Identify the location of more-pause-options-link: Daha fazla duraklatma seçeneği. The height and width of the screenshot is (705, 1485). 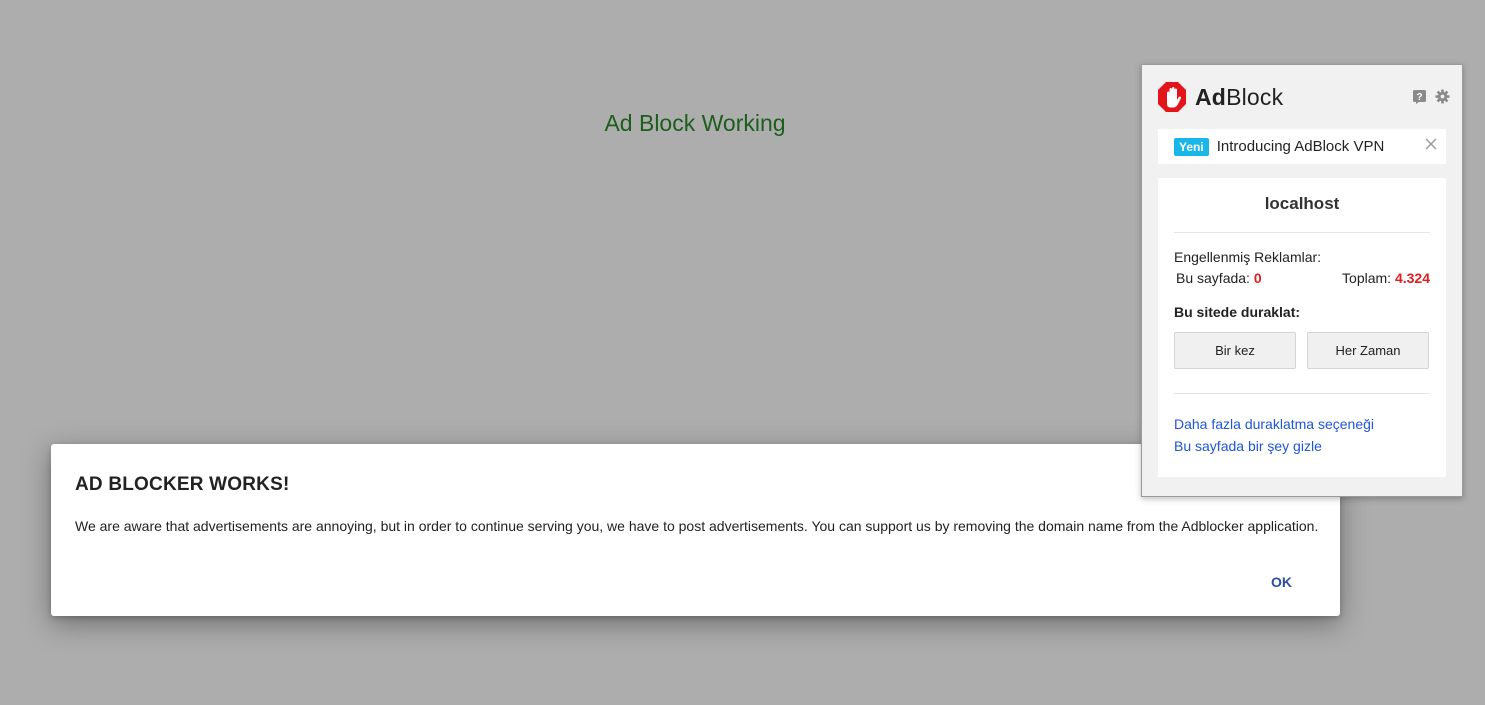
(1274, 424).